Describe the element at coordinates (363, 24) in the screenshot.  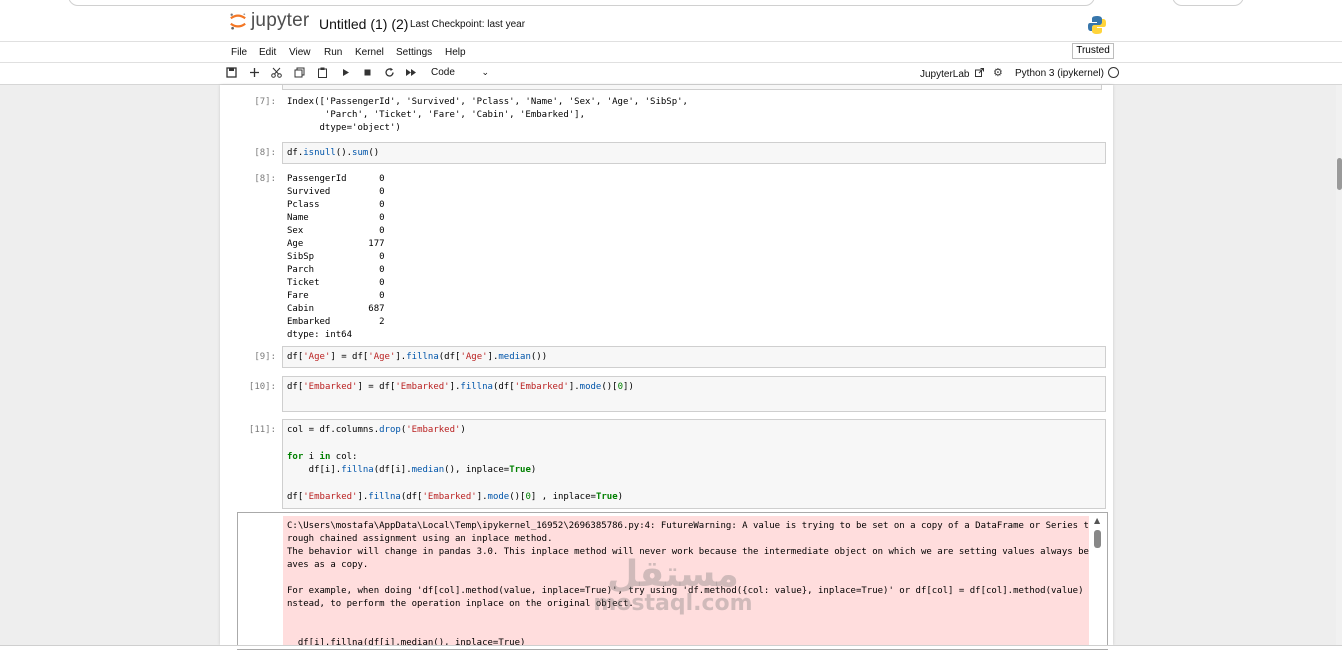
I see `notebook-title: Untitled (1) (2)` at that location.